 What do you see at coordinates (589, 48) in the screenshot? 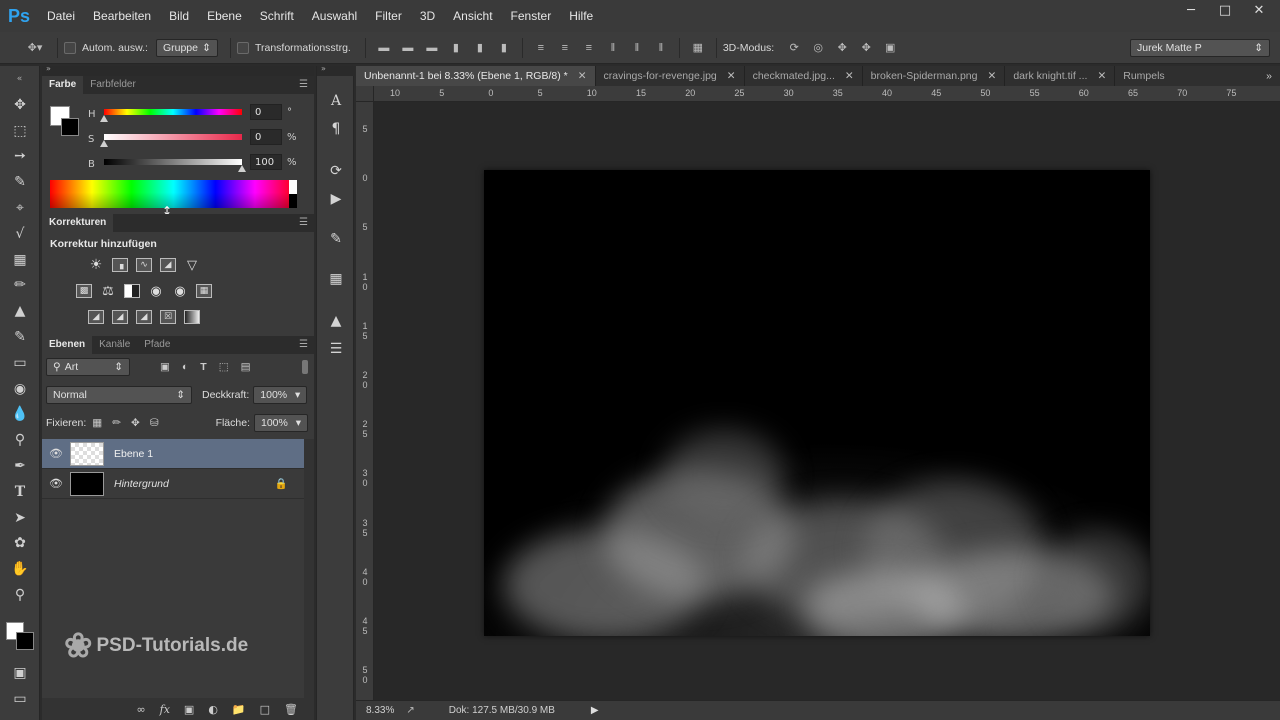
I see `distribute-bottom-icon: ≡` at bounding box center [589, 48].